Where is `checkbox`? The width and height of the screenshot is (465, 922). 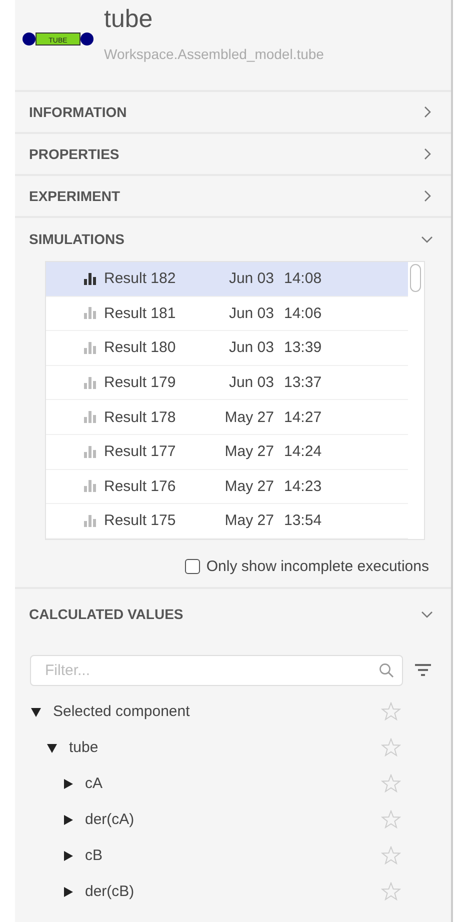
checkbox is located at coordinates (192, 566).